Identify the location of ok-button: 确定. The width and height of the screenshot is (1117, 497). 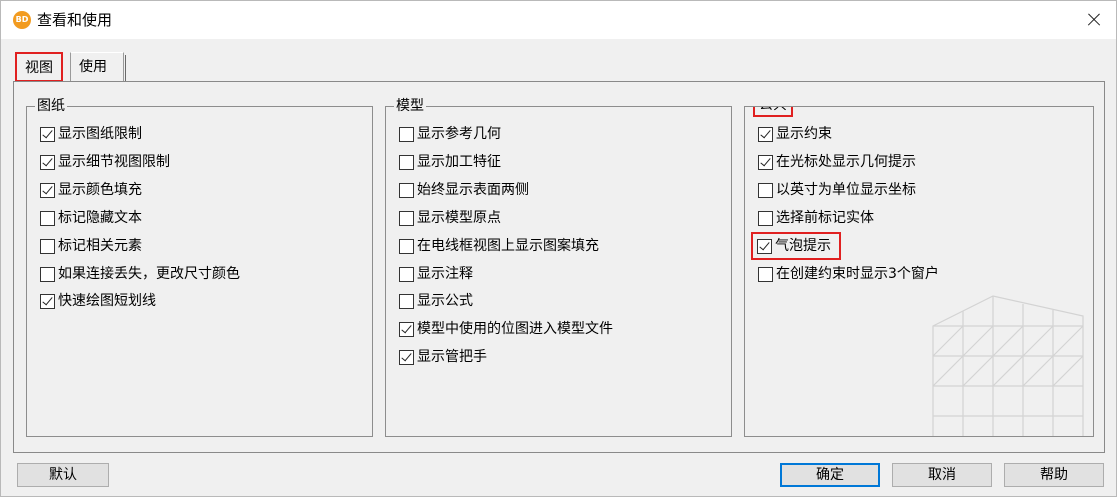
(830, 475).